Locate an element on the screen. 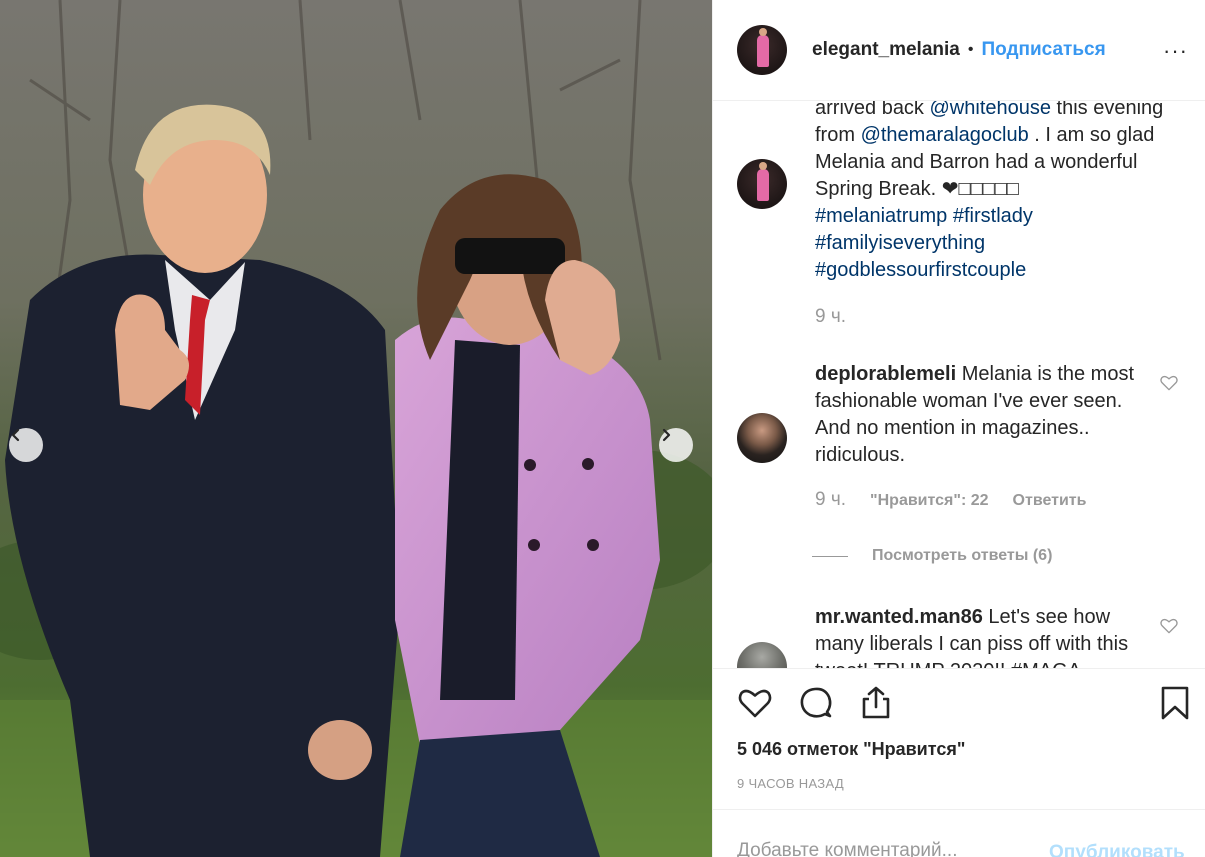  post-timestamp: 9 ЧАСОВ НАЗАД is located at coordinates (790, 783).